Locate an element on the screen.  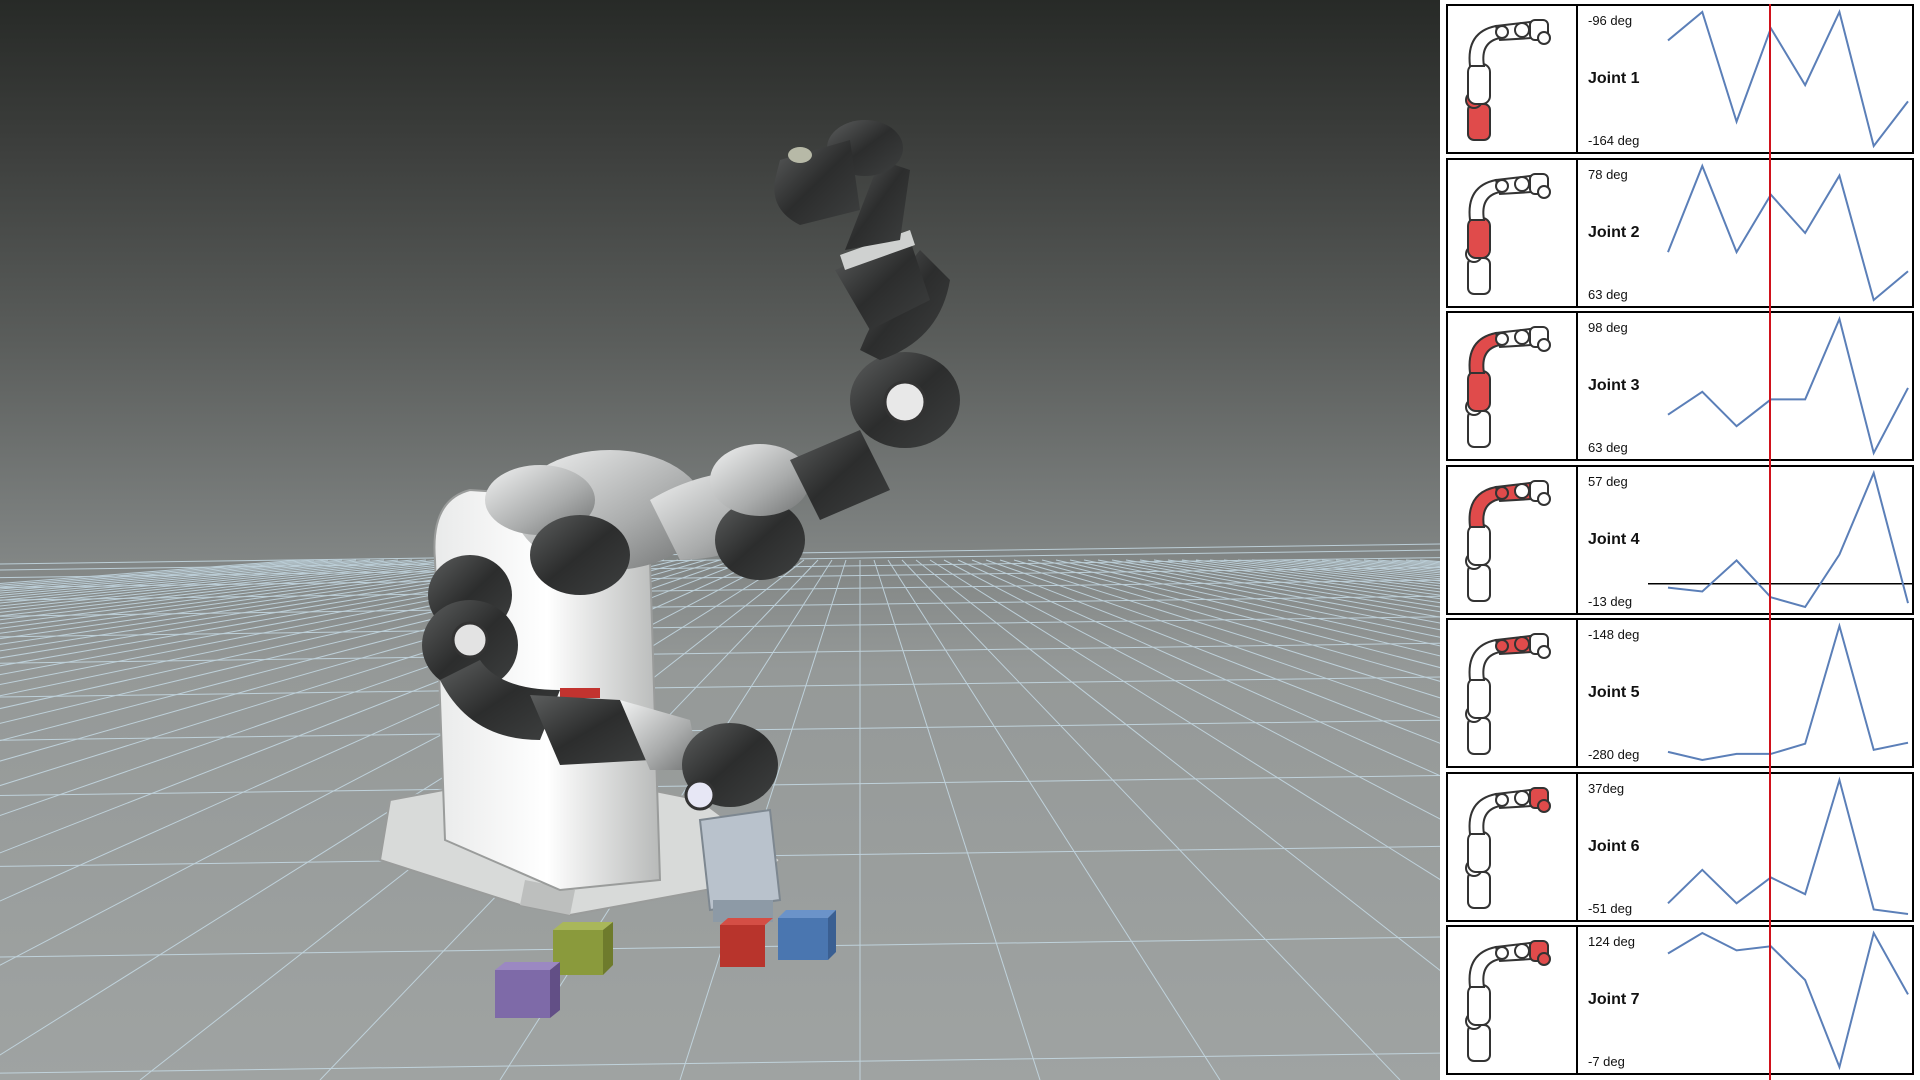
joint-row-4: 57 deg Joint 4 -13 deg is located at coordinates (1680, 539).